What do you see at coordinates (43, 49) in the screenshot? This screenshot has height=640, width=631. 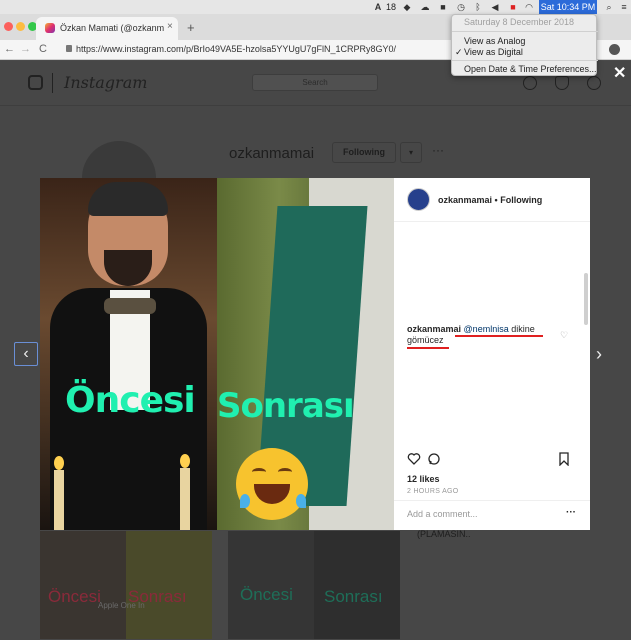 I see `reload-button: C` at bounding box center [43, 49].